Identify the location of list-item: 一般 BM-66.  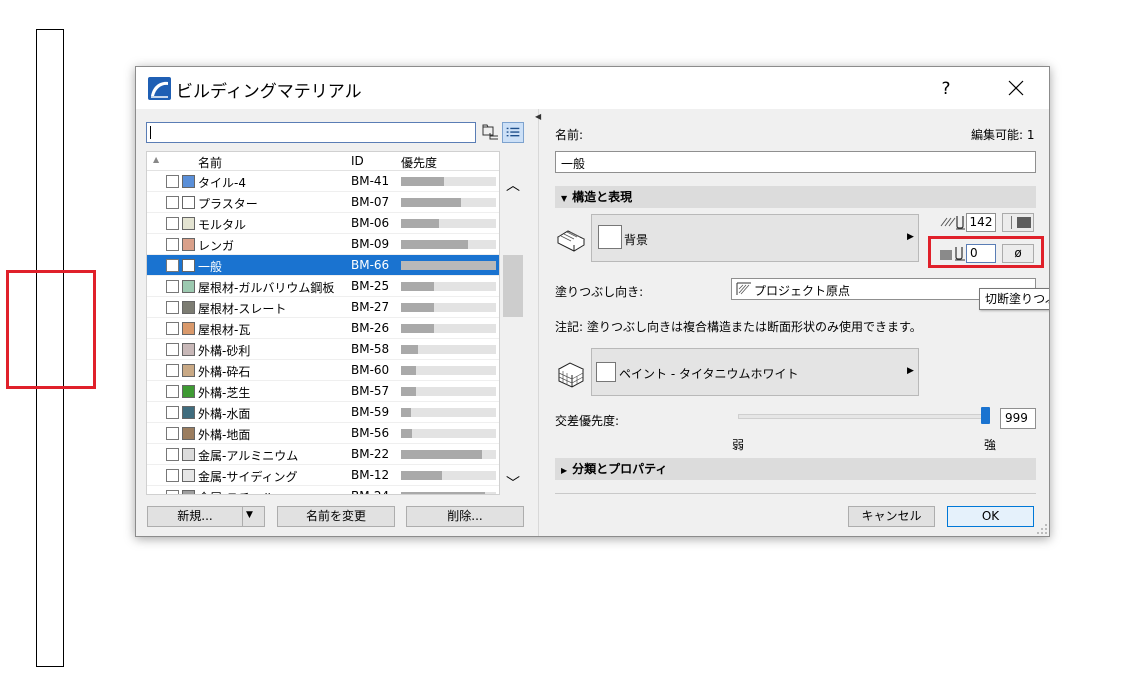
(323, 265).